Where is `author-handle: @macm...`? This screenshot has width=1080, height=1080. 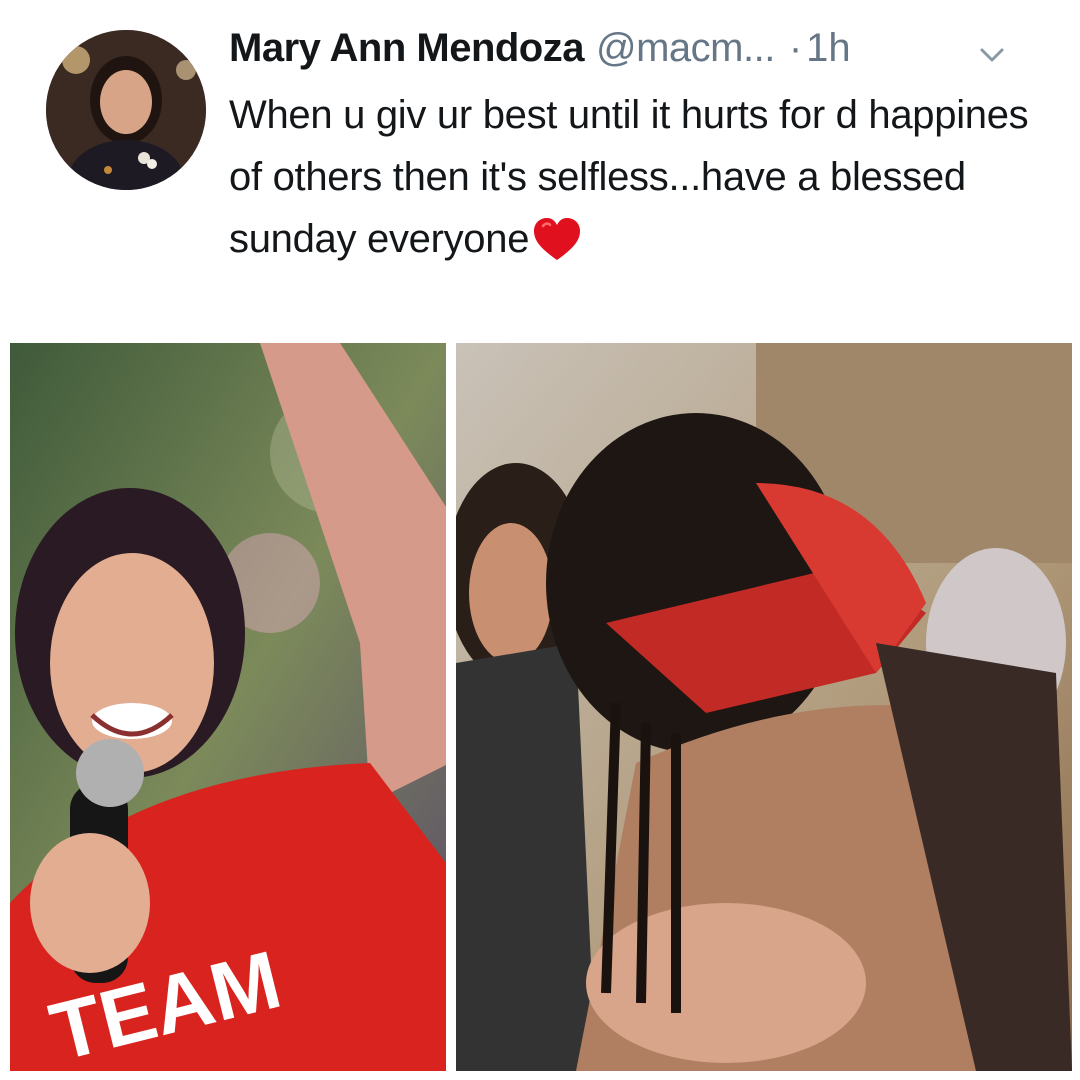 author-handle: @macm... is located at coordinates (685, 48).